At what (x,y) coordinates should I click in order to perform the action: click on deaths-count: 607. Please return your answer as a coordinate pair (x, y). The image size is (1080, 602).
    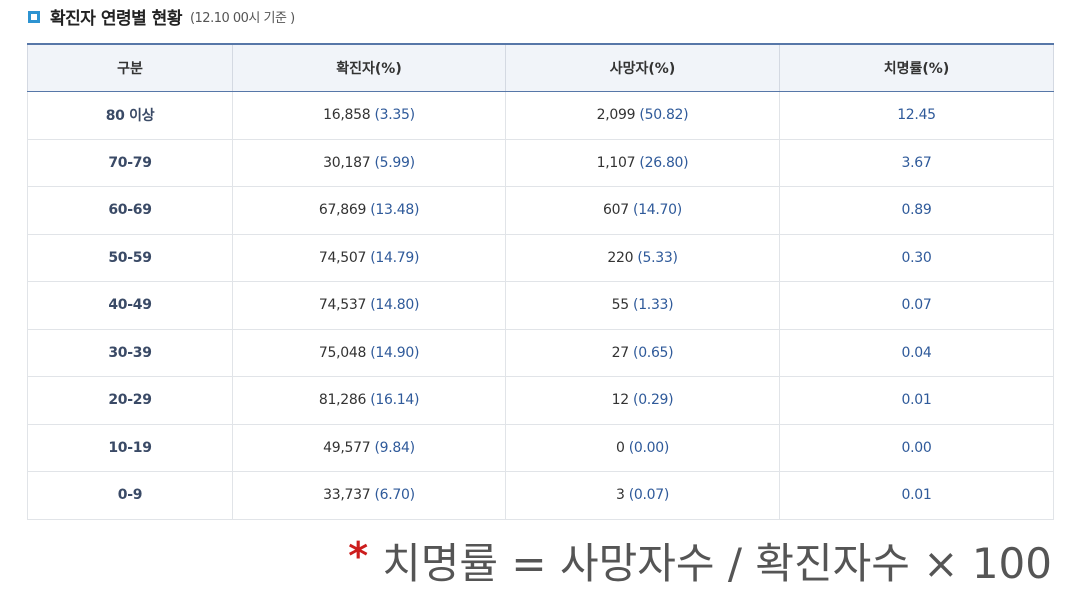
    Looking at the image, I should click on (616, 210).